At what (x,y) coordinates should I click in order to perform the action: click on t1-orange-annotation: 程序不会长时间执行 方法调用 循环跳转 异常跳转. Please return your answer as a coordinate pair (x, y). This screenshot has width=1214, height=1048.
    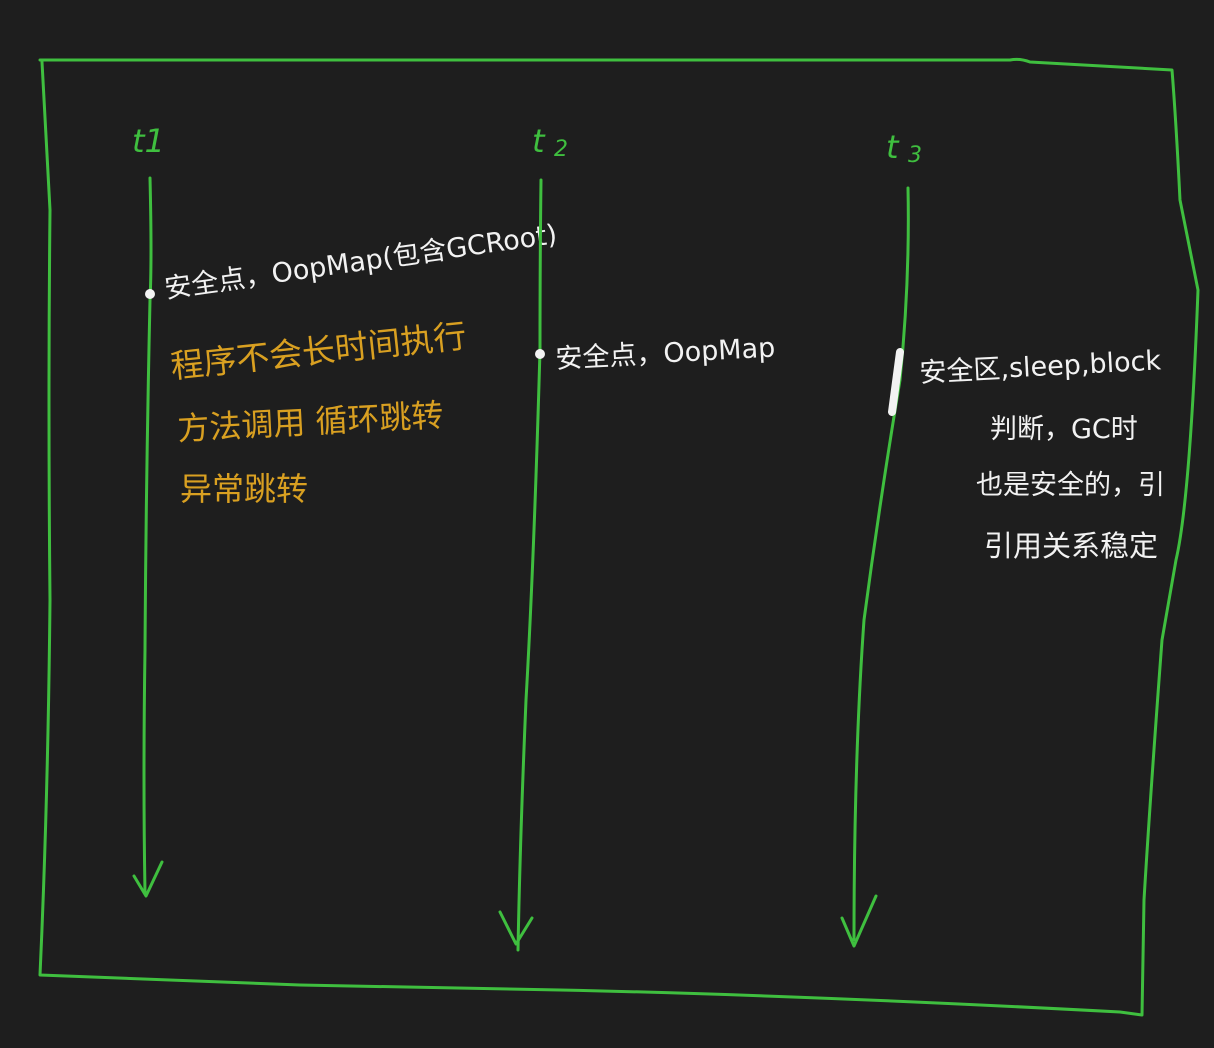
    Looking at the image, I should click on (318, 412).